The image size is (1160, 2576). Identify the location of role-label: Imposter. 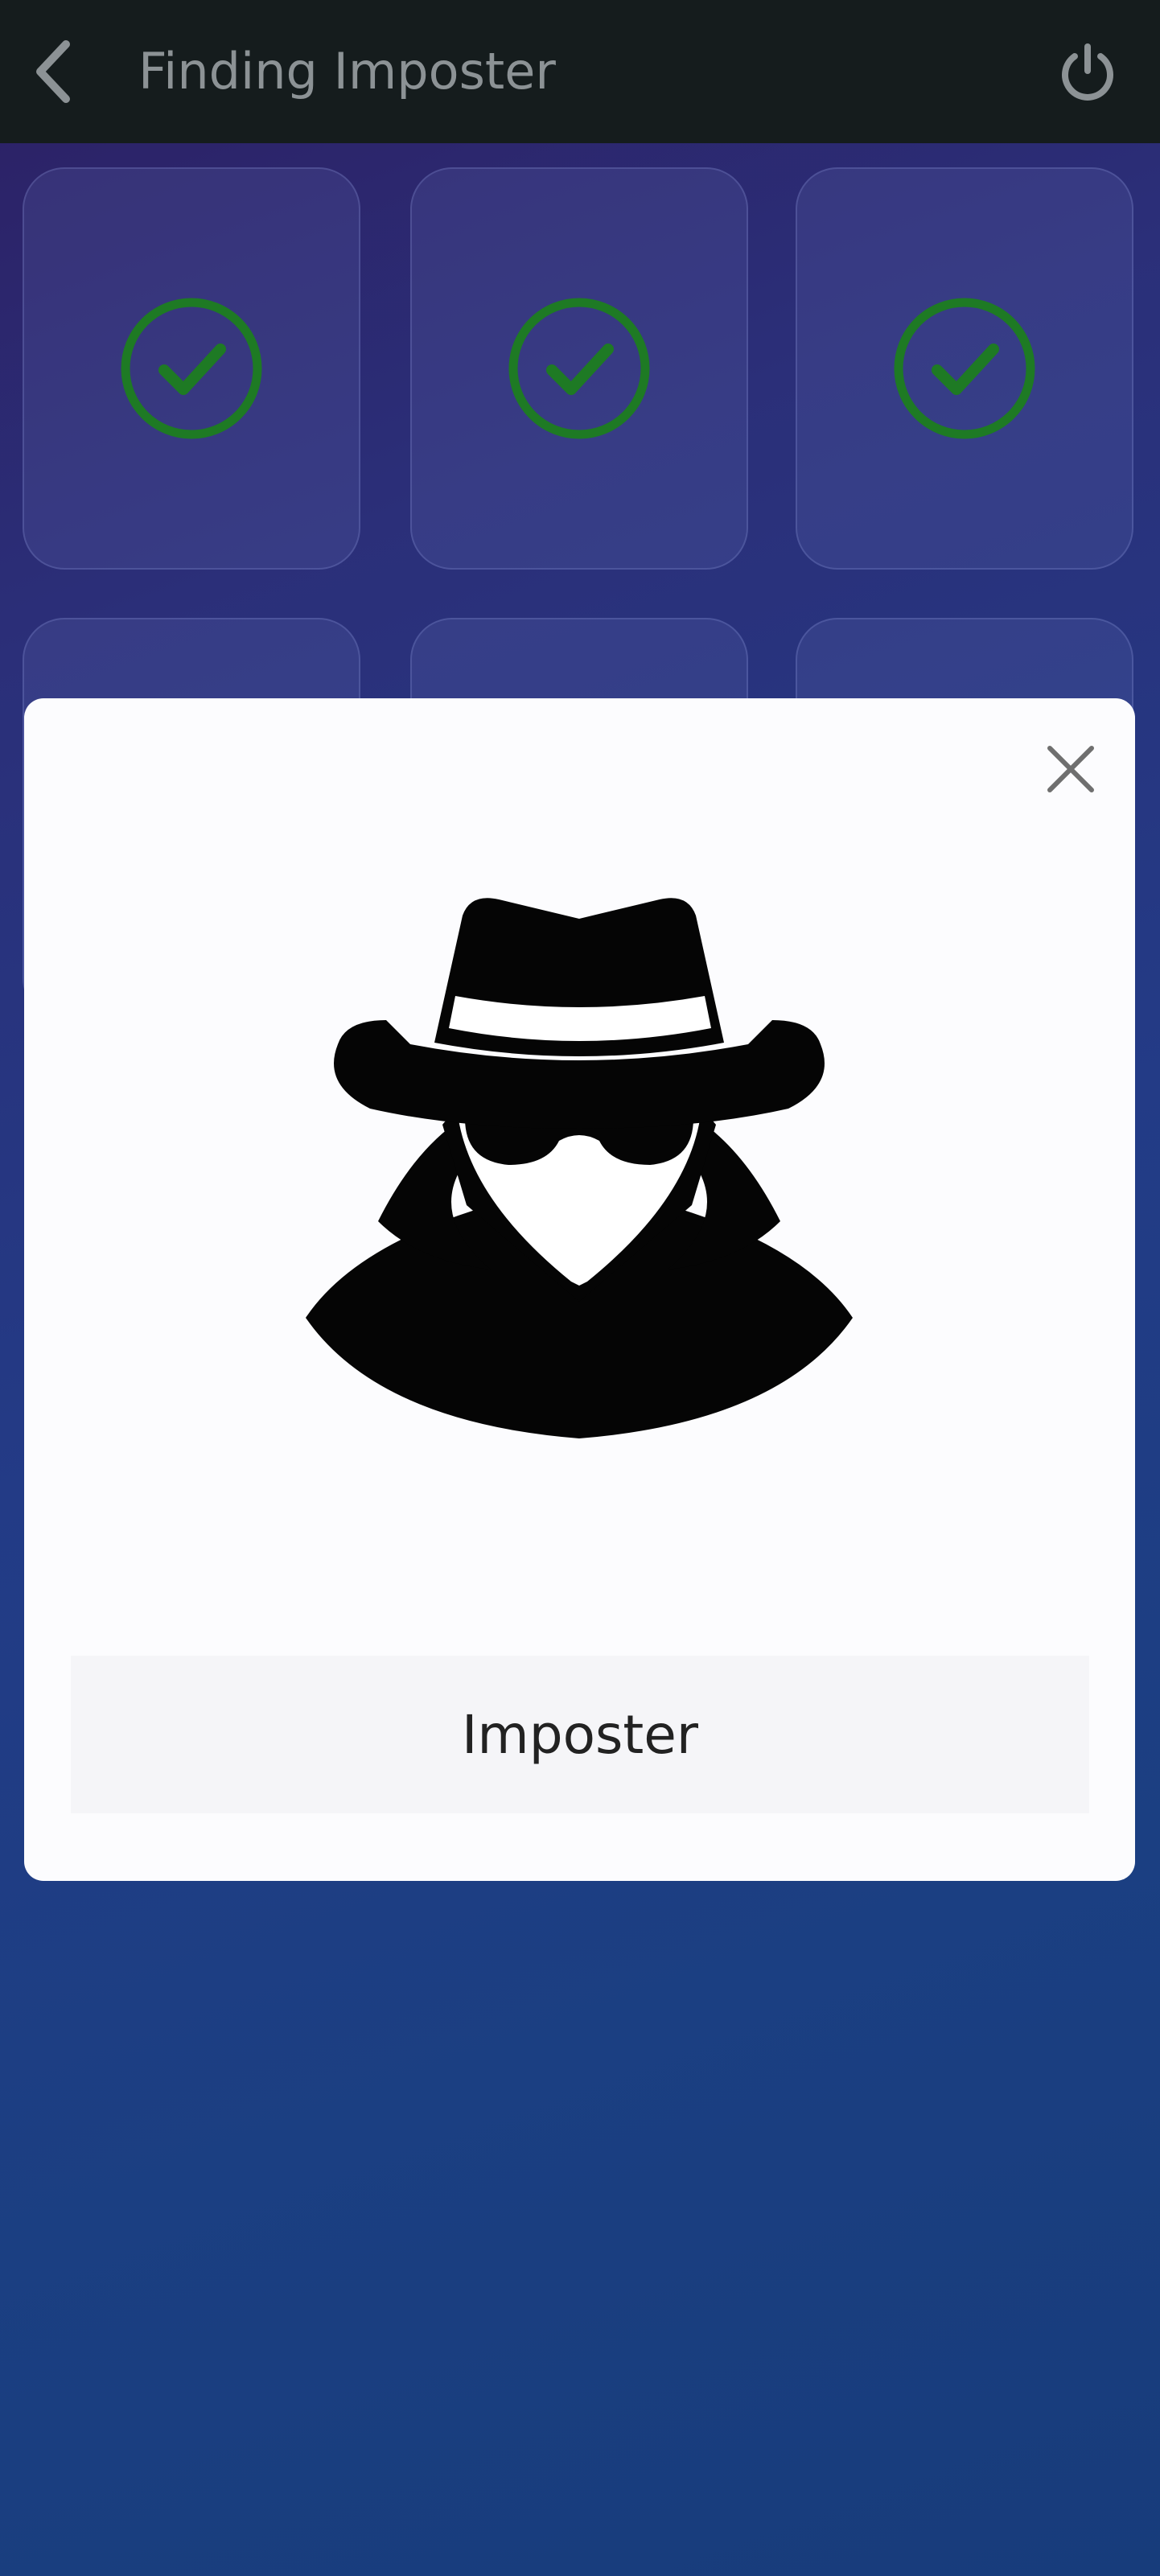
(580, 1734).